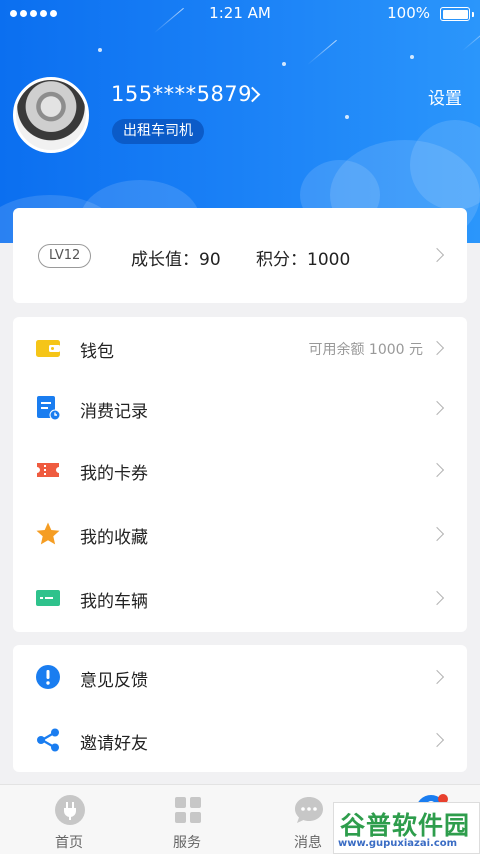  Describe the element at coordinates (48, 470) in the screenshot. I see `ticket-icon` at that location.